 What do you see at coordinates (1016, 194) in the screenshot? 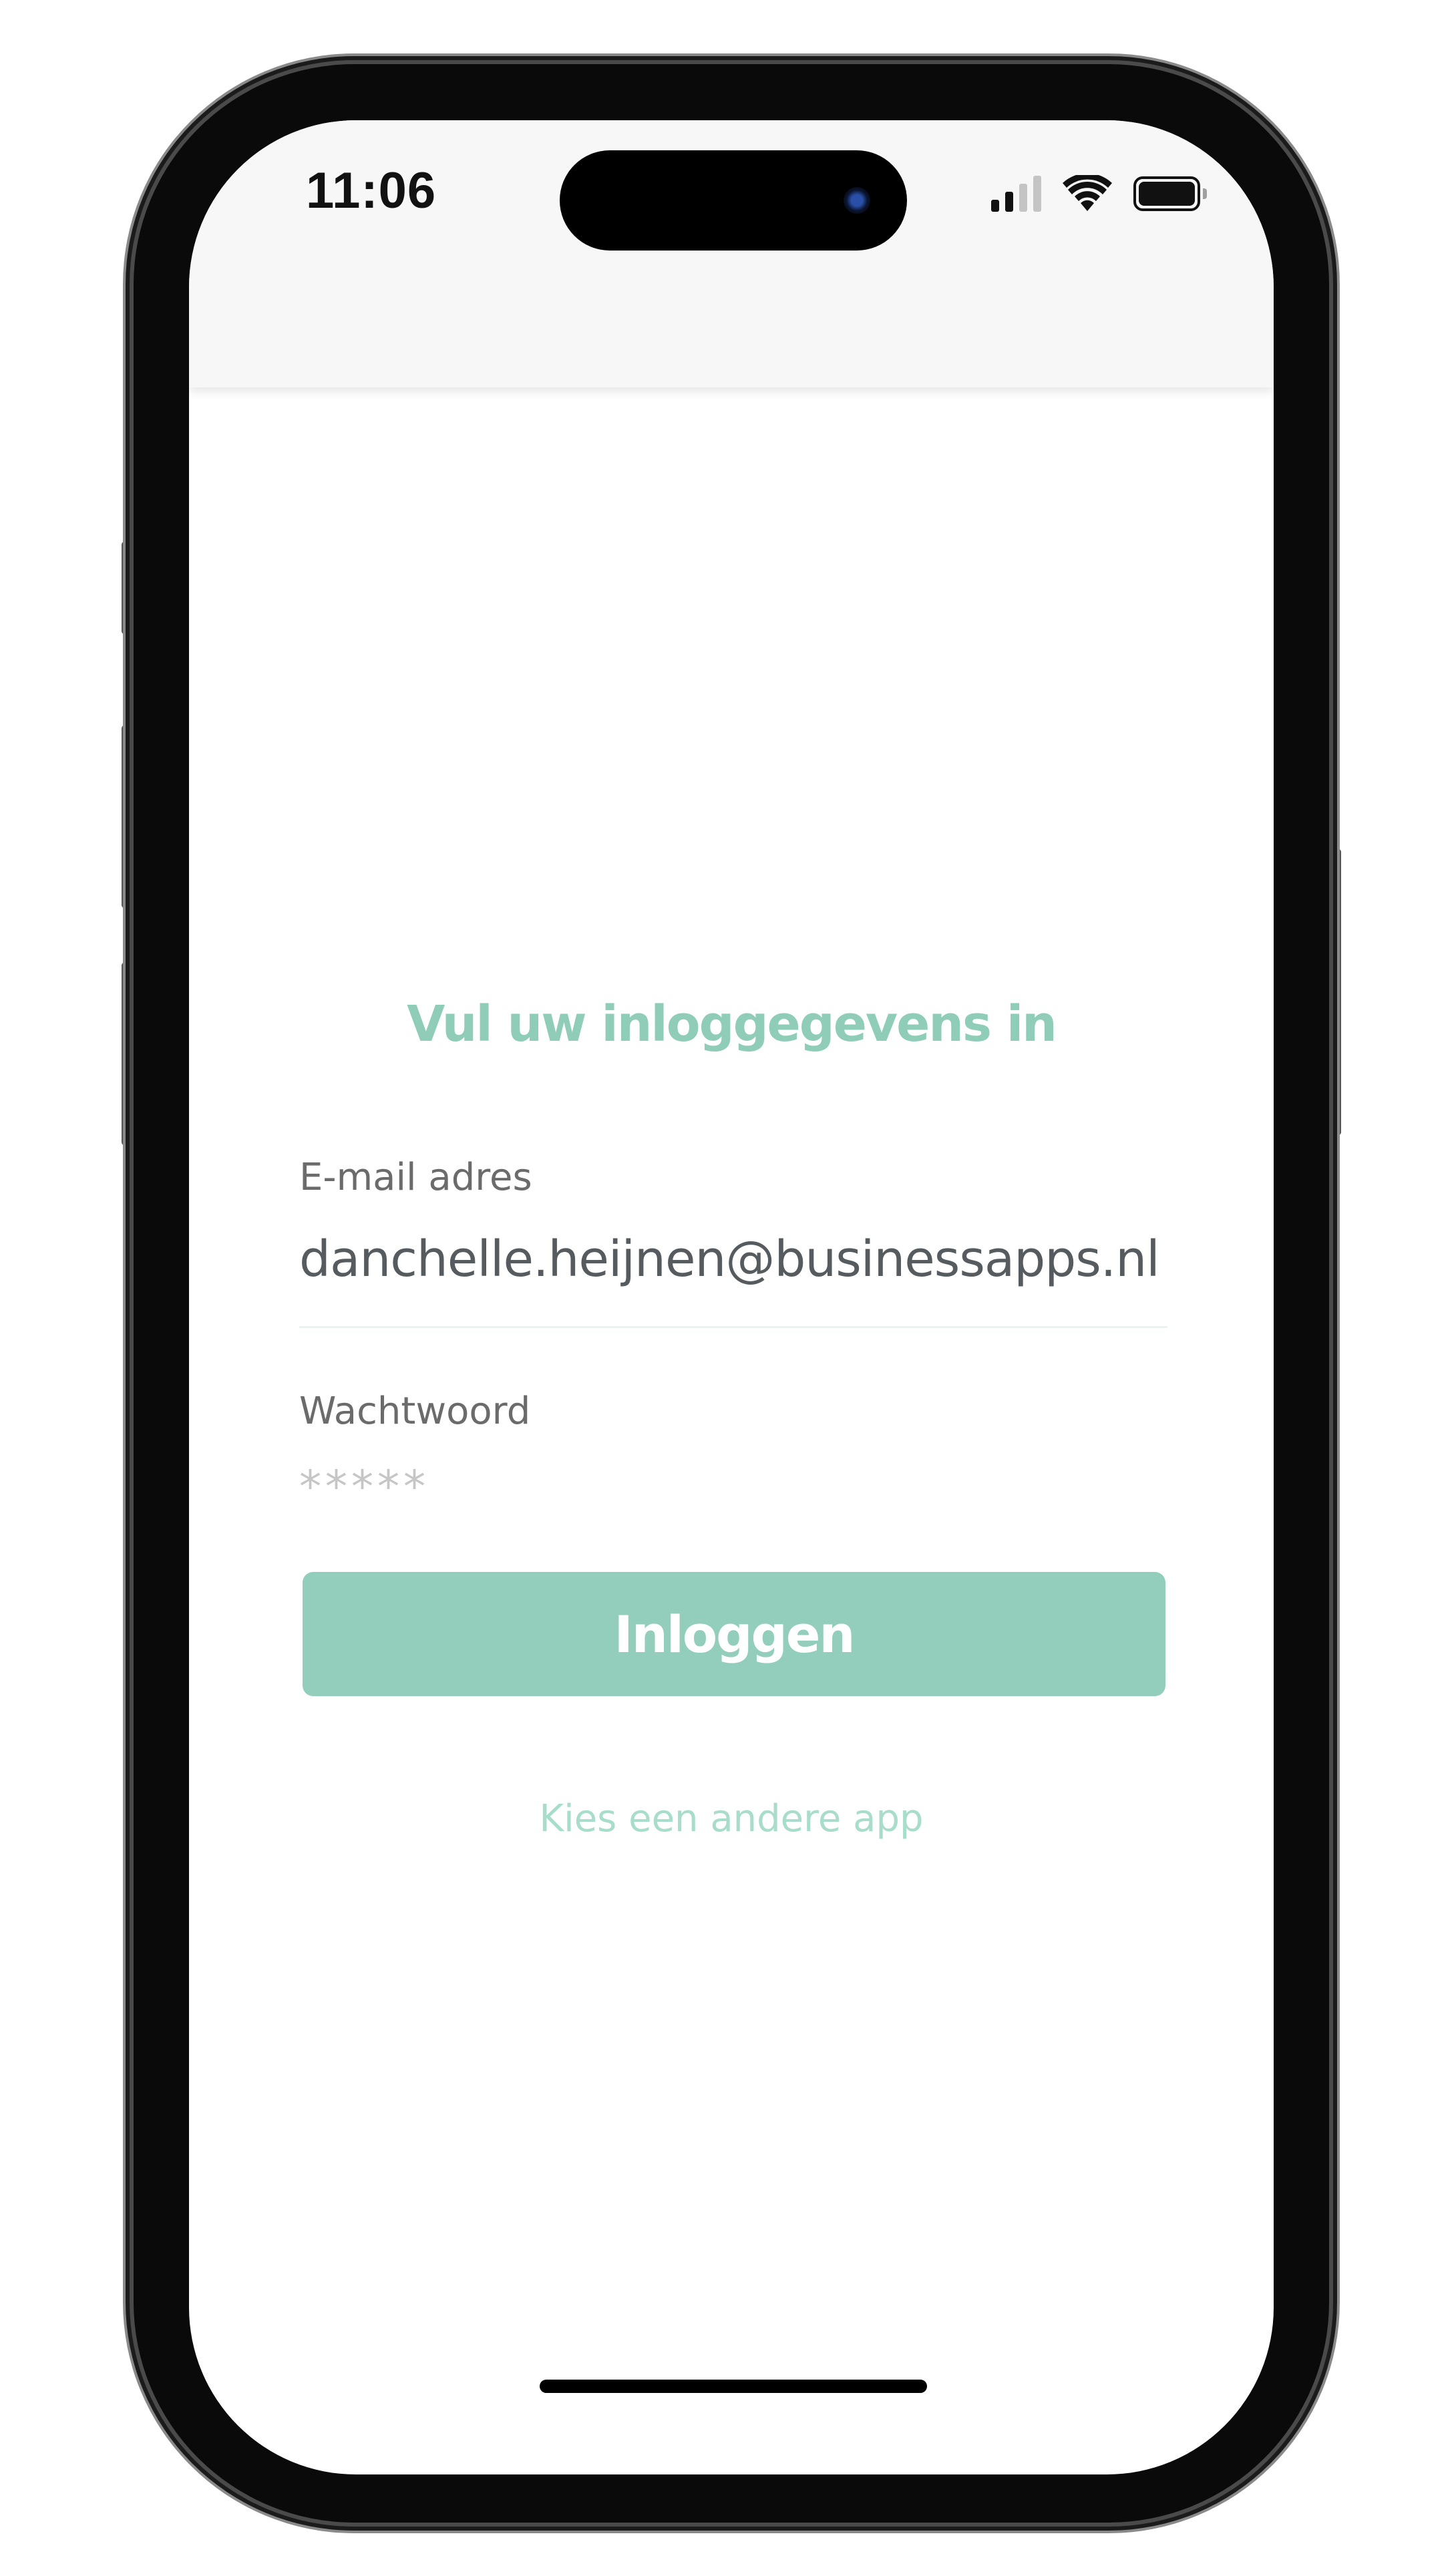
I see `signal-icon` at bounding box center [1016, 194].